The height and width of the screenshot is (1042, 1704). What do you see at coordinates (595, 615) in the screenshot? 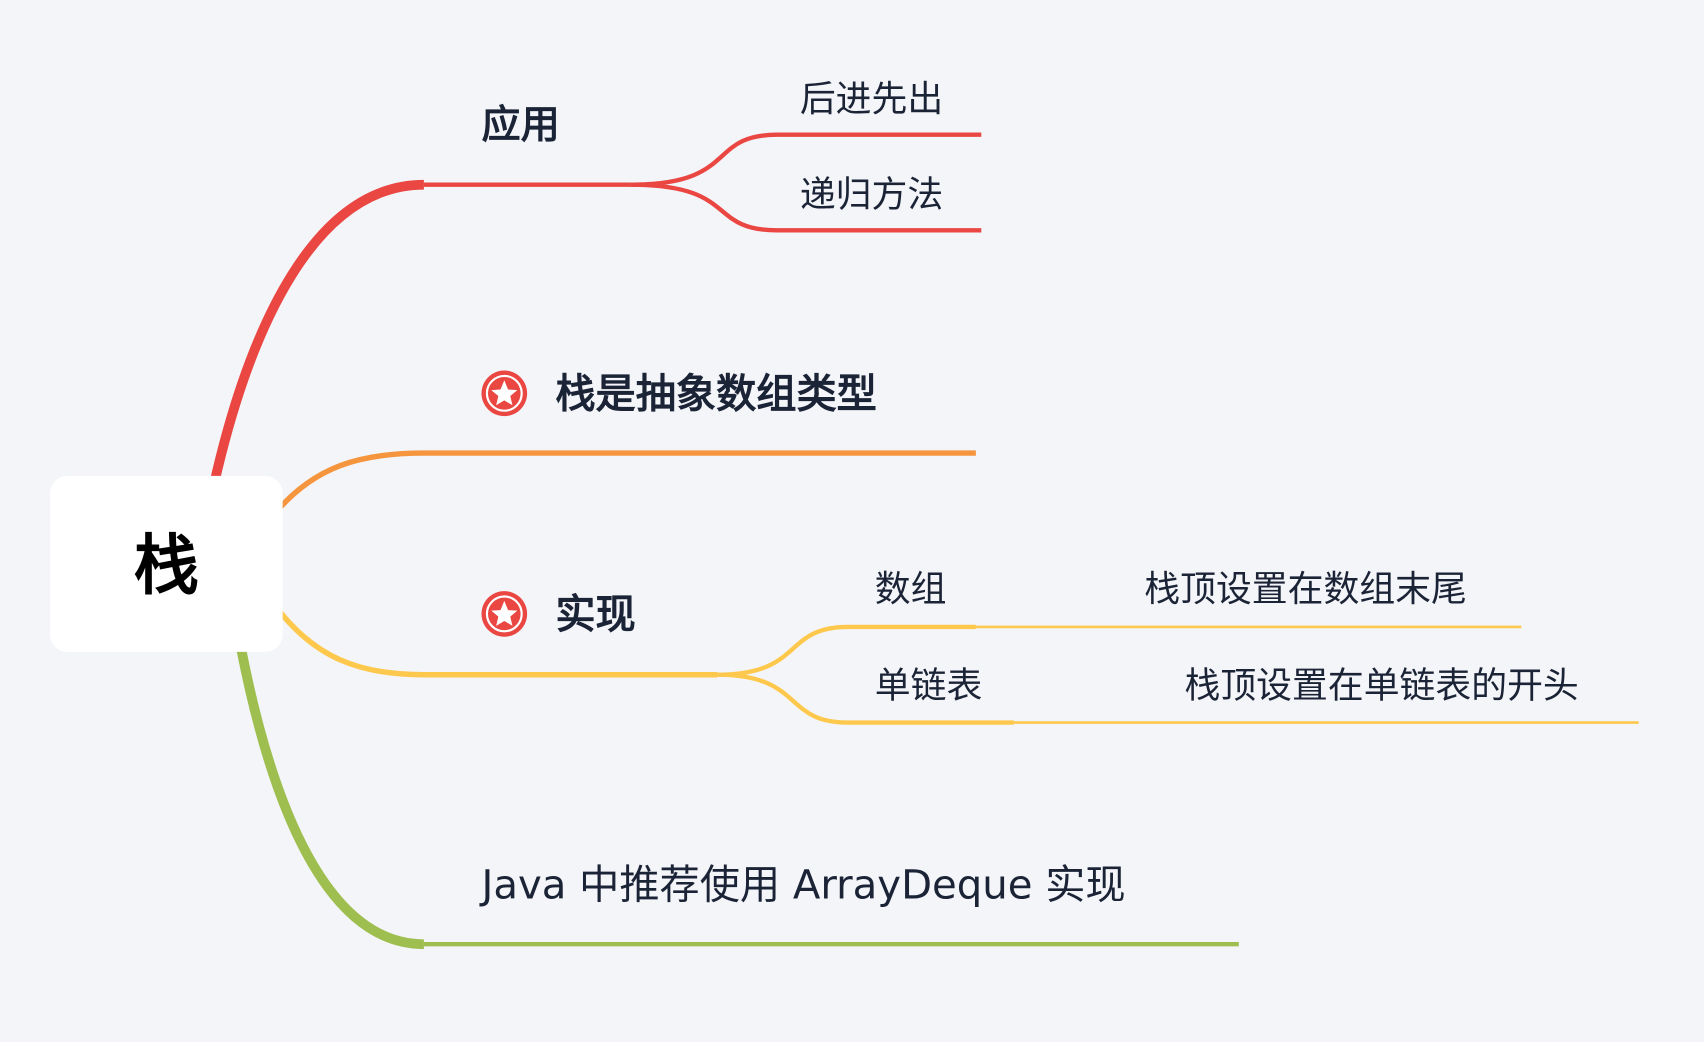
I see `topic-impl: 实现` at bounding box center [595, 615].